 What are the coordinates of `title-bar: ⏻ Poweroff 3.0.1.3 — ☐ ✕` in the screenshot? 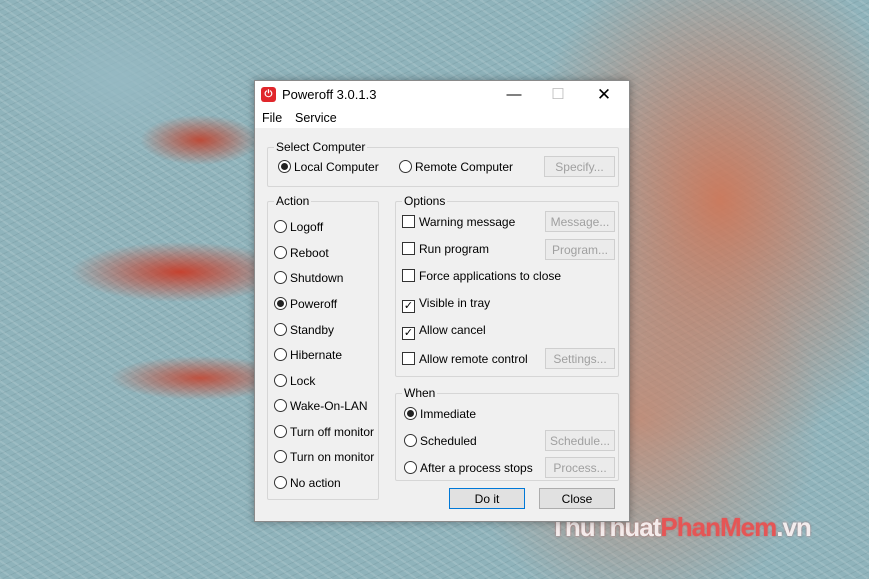 It's located at (442, 94).